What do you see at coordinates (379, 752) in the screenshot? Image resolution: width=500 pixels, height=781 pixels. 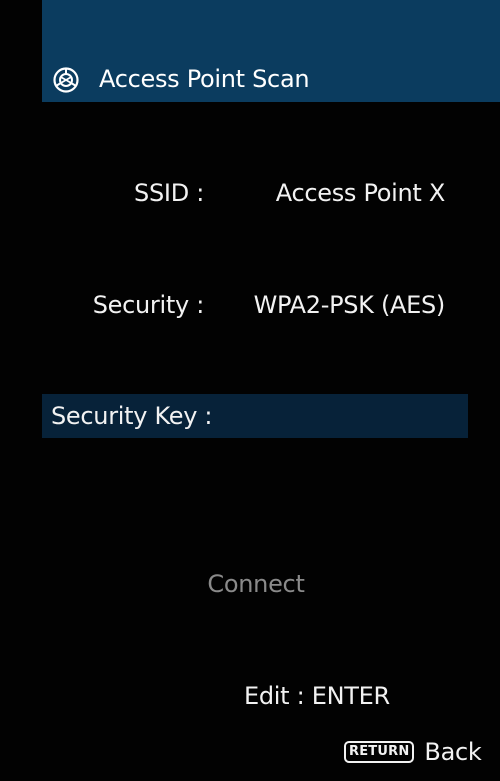 I see `return-key-icon: RETURN` at bounding box center [379, 752].